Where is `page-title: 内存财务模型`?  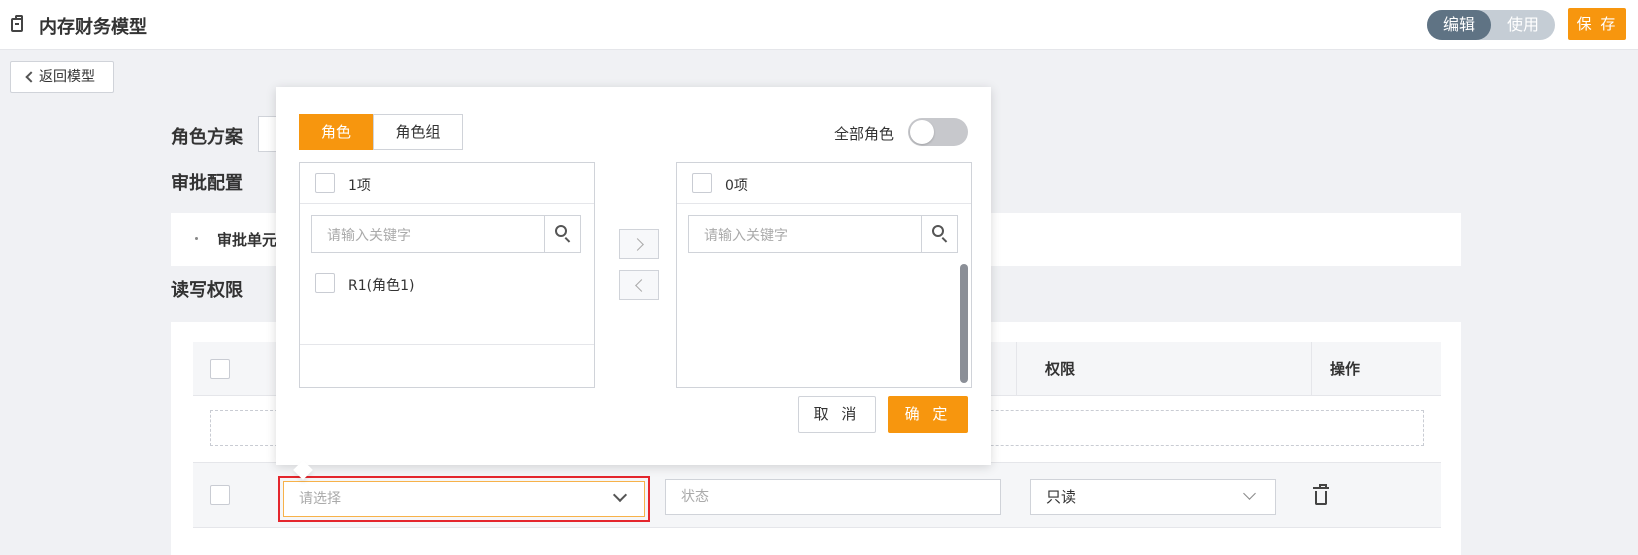
page-title: 内存财务模型 is located at coordinates (93, 27).